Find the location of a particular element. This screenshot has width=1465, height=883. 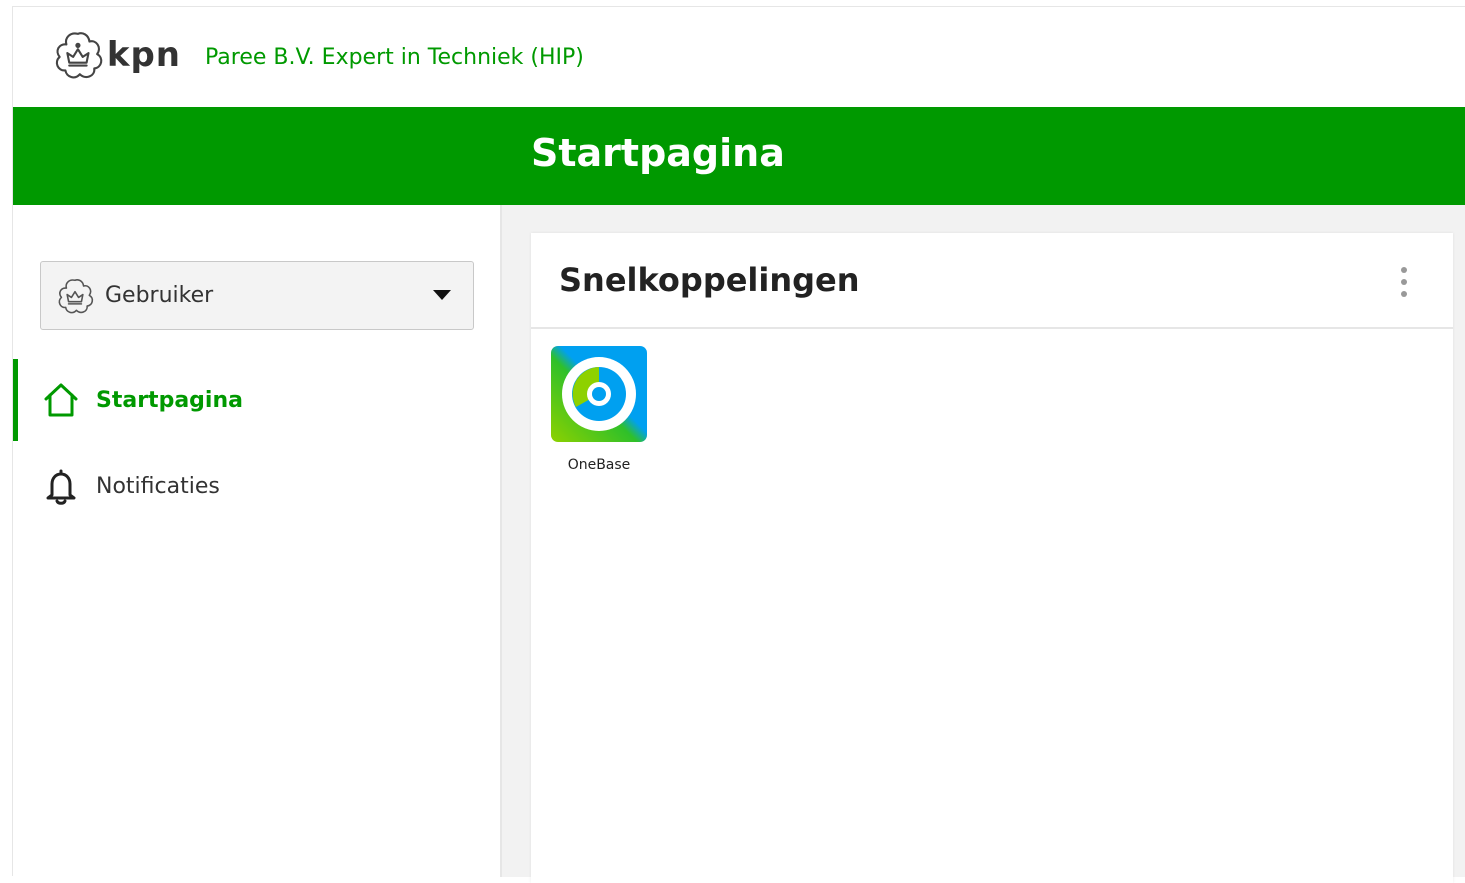

page-title: Startpagina is located at coordinates (658, 153).